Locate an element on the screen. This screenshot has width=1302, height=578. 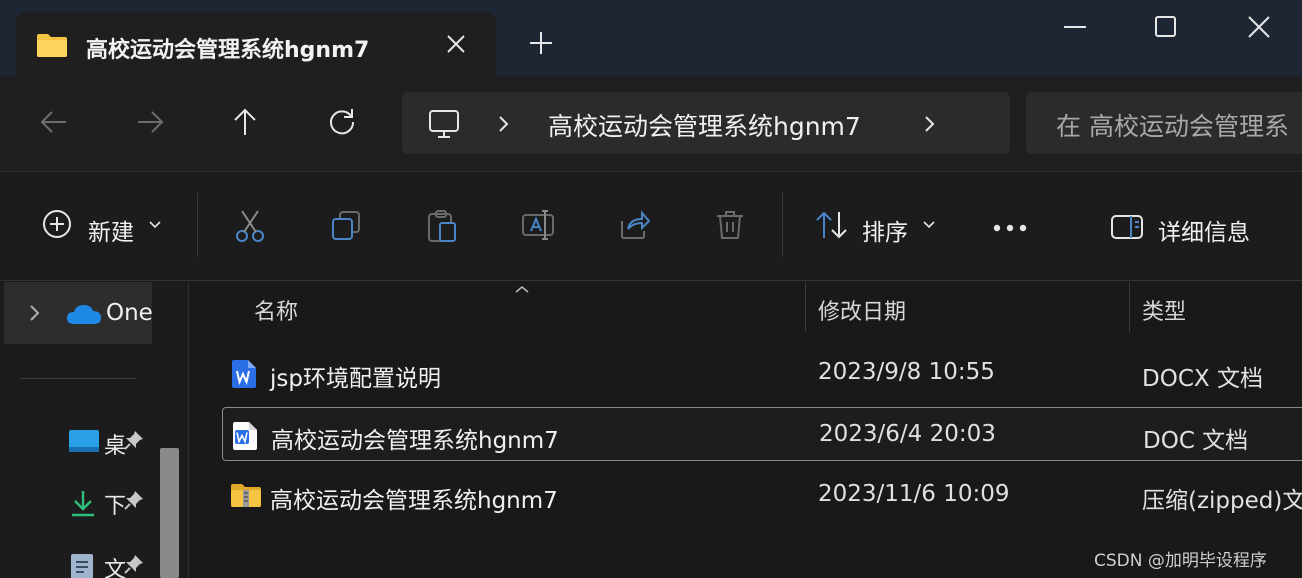
rename-icon is located at coordinates (538, 227).